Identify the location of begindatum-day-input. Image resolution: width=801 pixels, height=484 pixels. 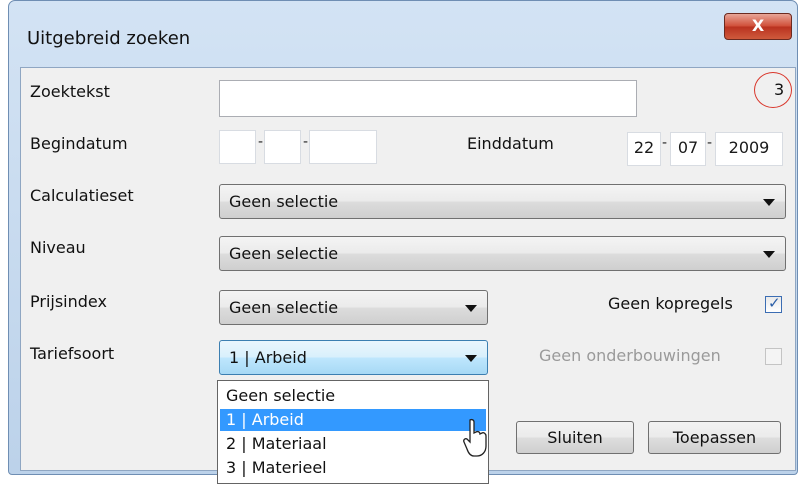
(237, 147).